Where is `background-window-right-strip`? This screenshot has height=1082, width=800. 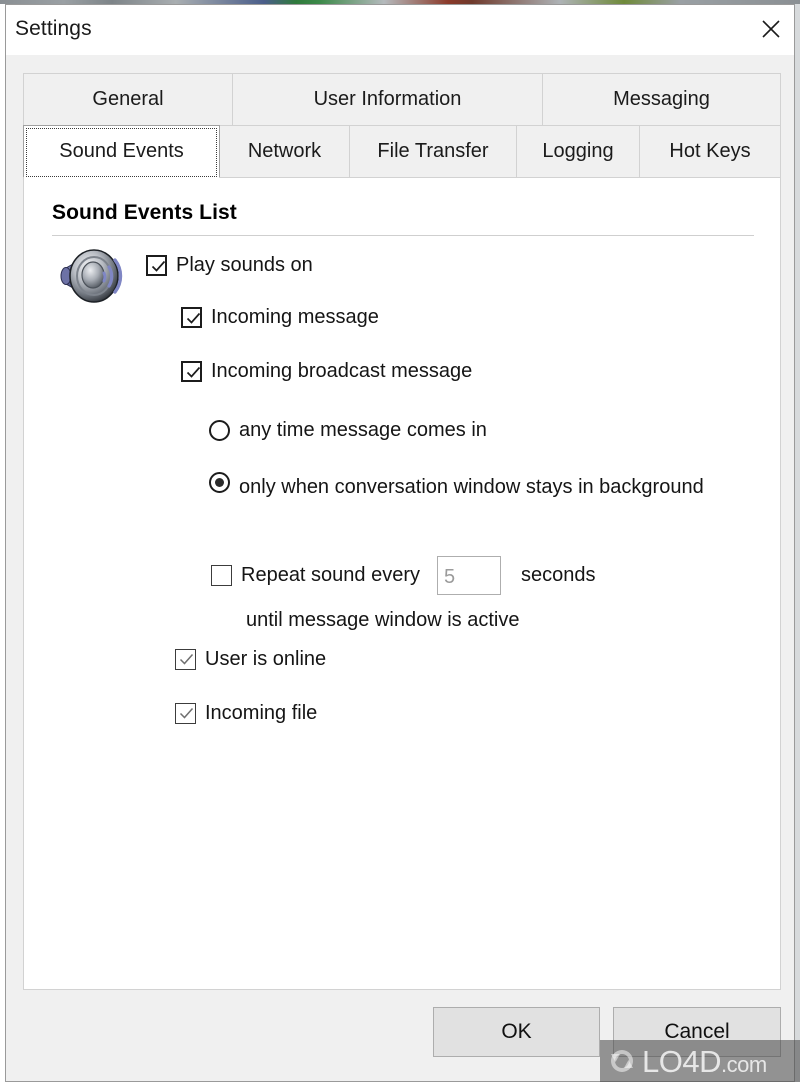 background-window-right-strip is located at coordinates (797, 543).